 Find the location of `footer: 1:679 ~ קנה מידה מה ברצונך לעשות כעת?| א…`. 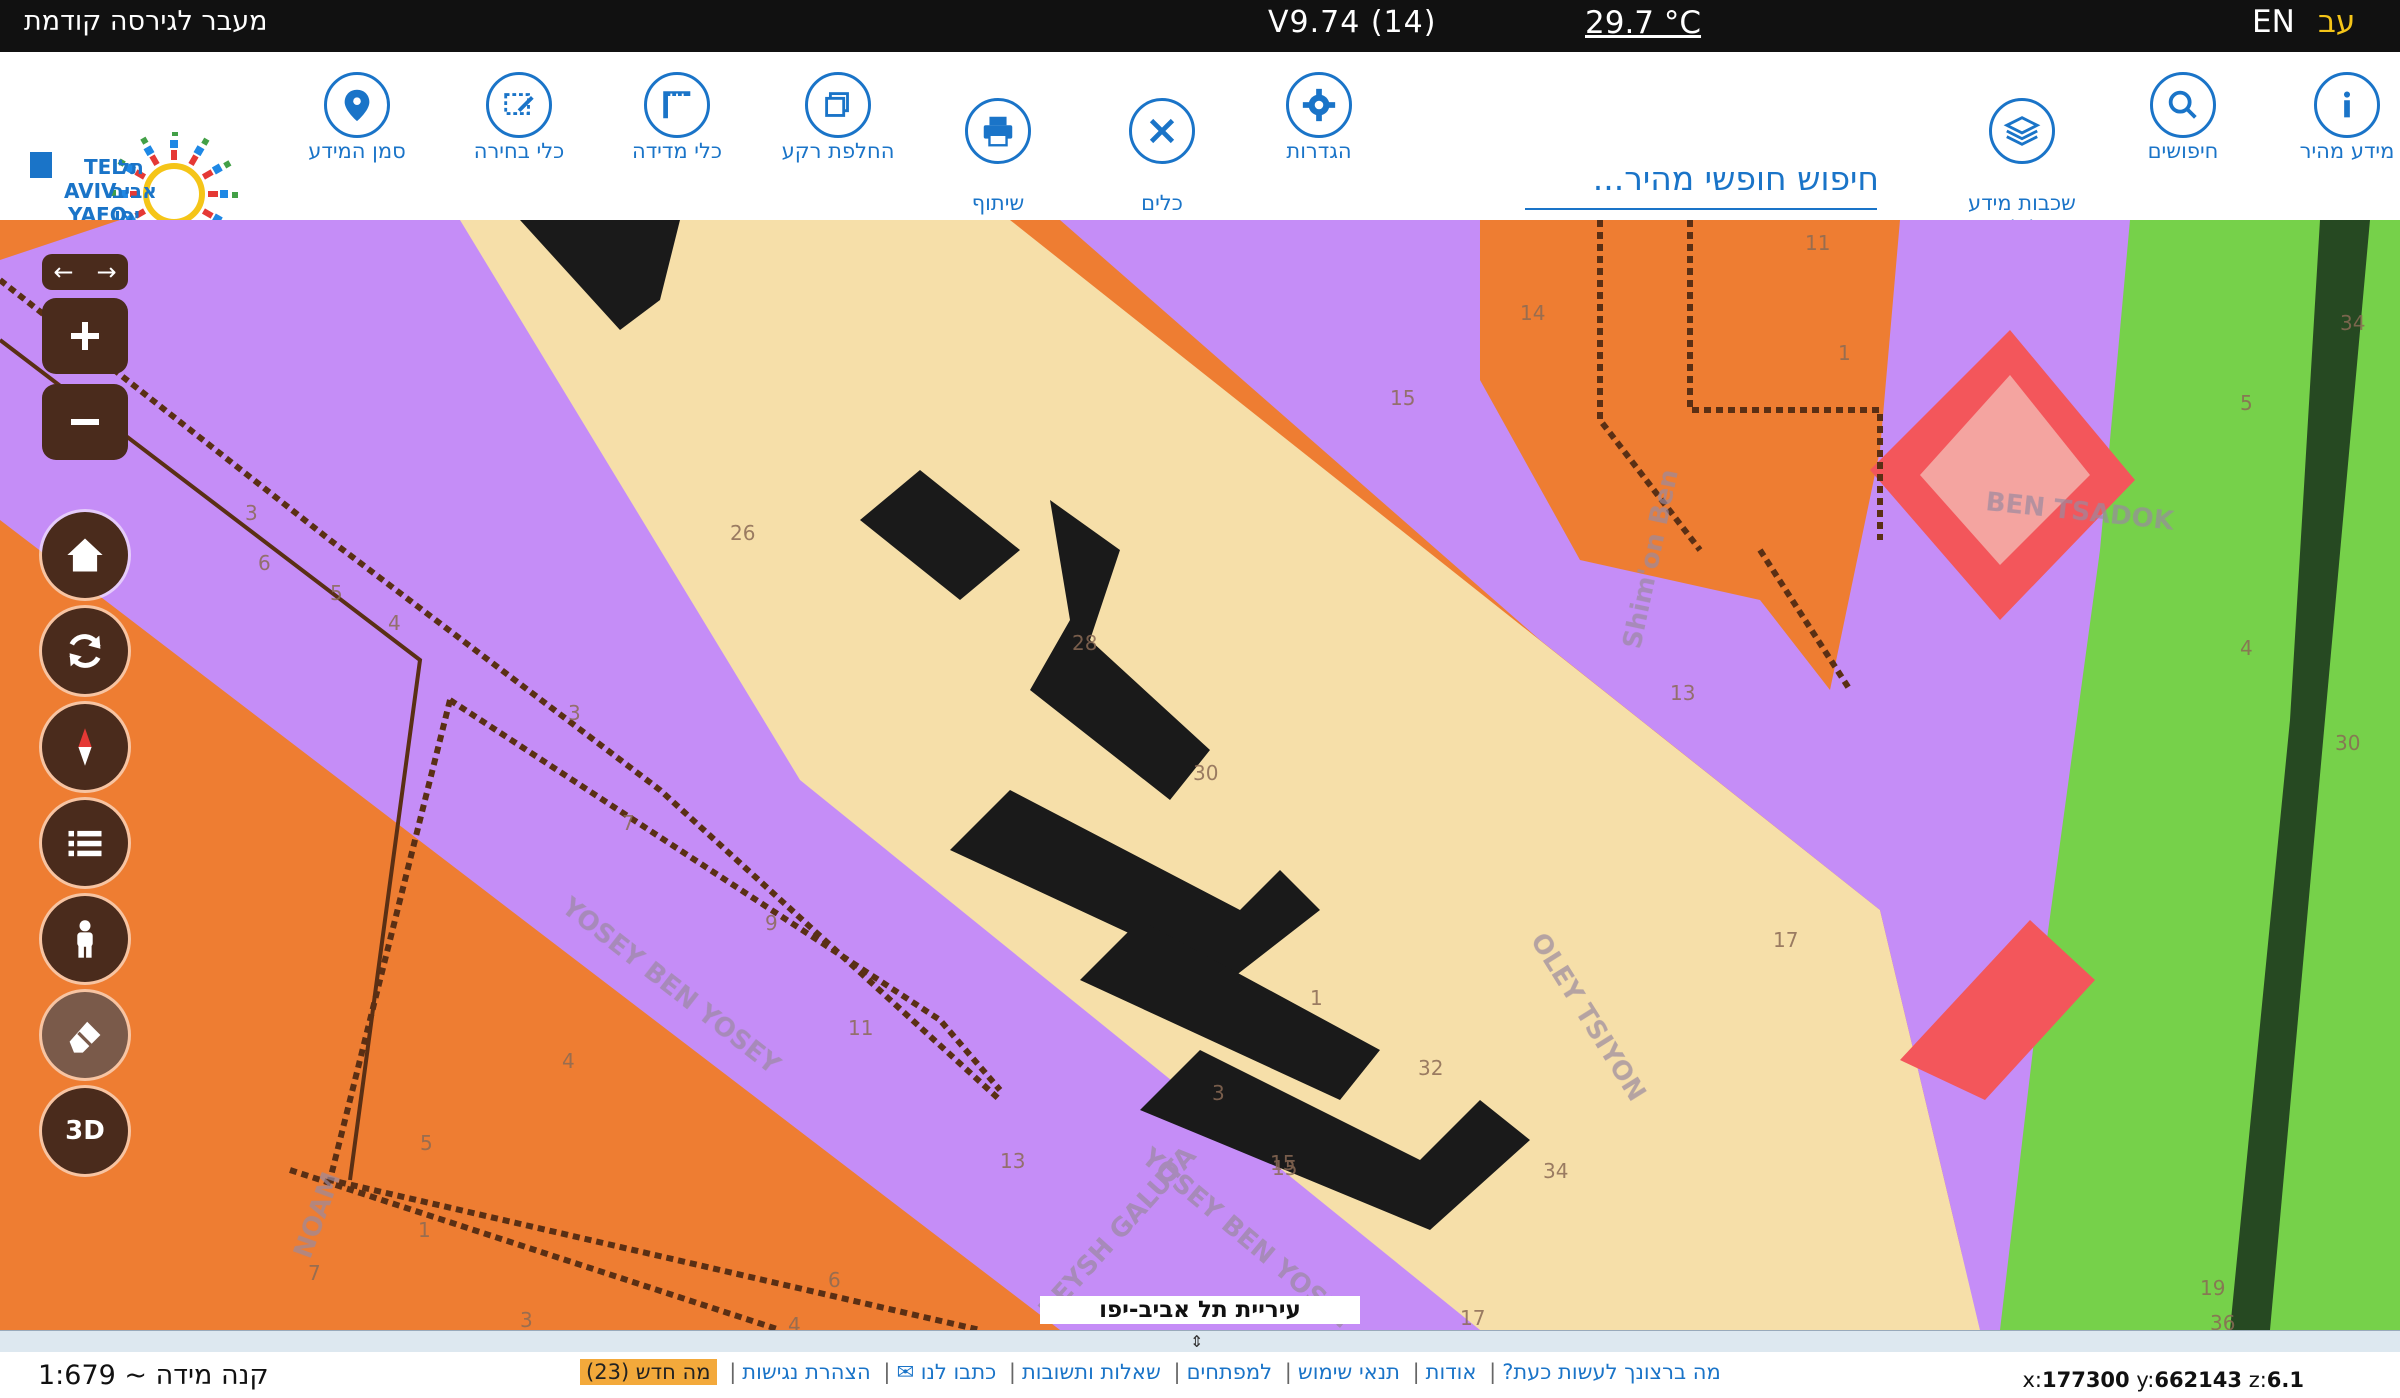

footer: 1:679 ~ קנה מידה מה ברצונך לעשות כעת?| א… is located at coordinates (1200, 1375).